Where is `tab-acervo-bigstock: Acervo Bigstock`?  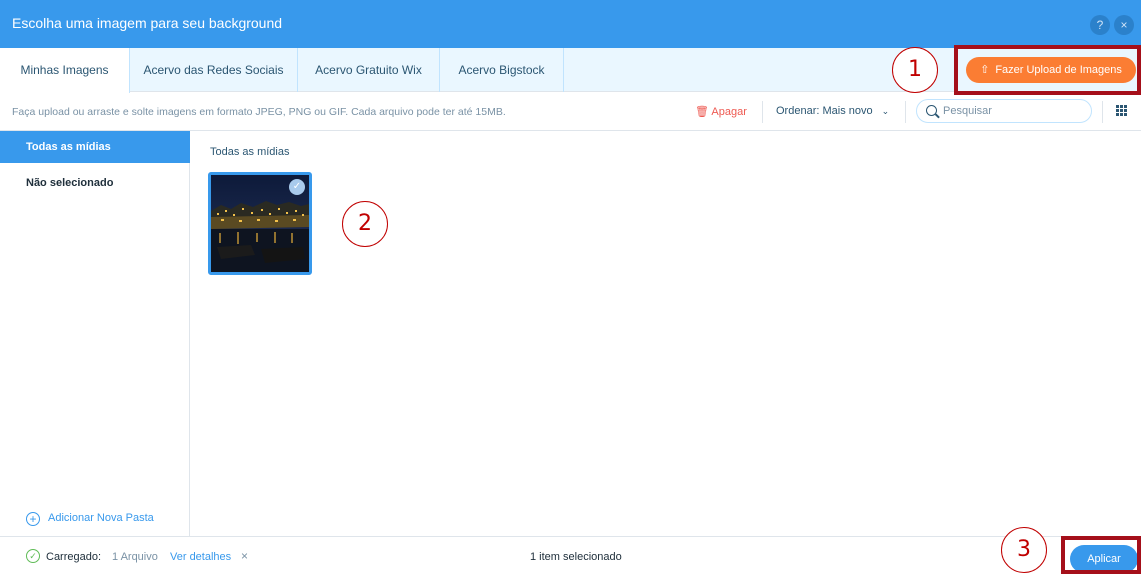 tab-acervo-bigstock: Acervo Bigstock is located at coordinates (502, 70).